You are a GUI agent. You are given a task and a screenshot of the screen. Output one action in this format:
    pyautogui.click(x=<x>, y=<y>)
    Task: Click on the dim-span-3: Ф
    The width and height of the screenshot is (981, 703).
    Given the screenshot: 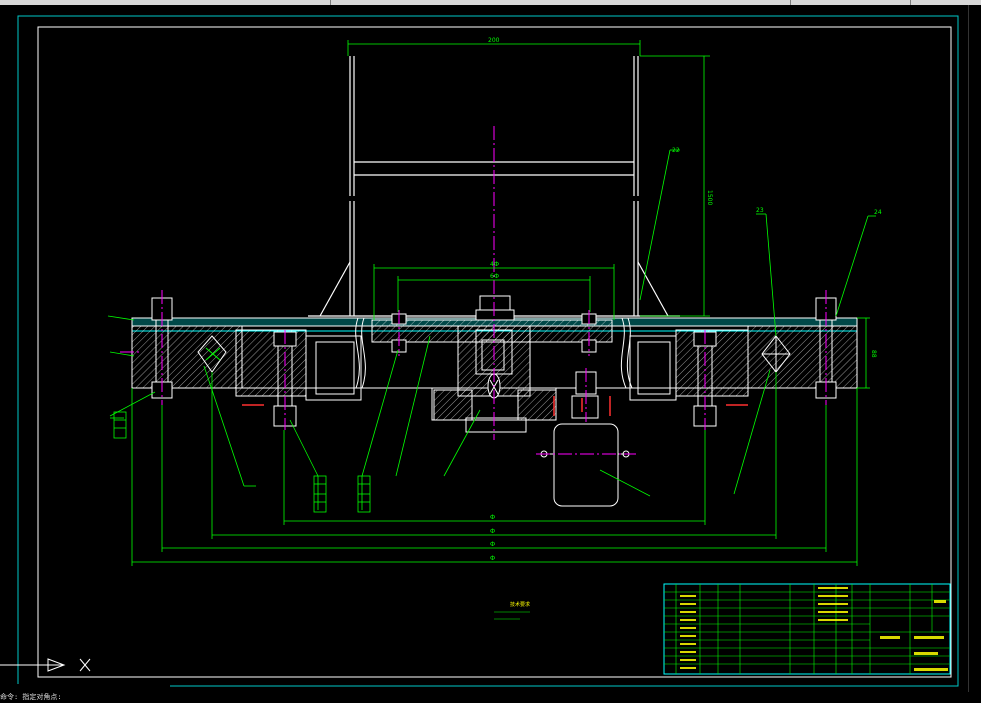 What is the action you would take?
    pyautogui.click(x=492, y=544)
    